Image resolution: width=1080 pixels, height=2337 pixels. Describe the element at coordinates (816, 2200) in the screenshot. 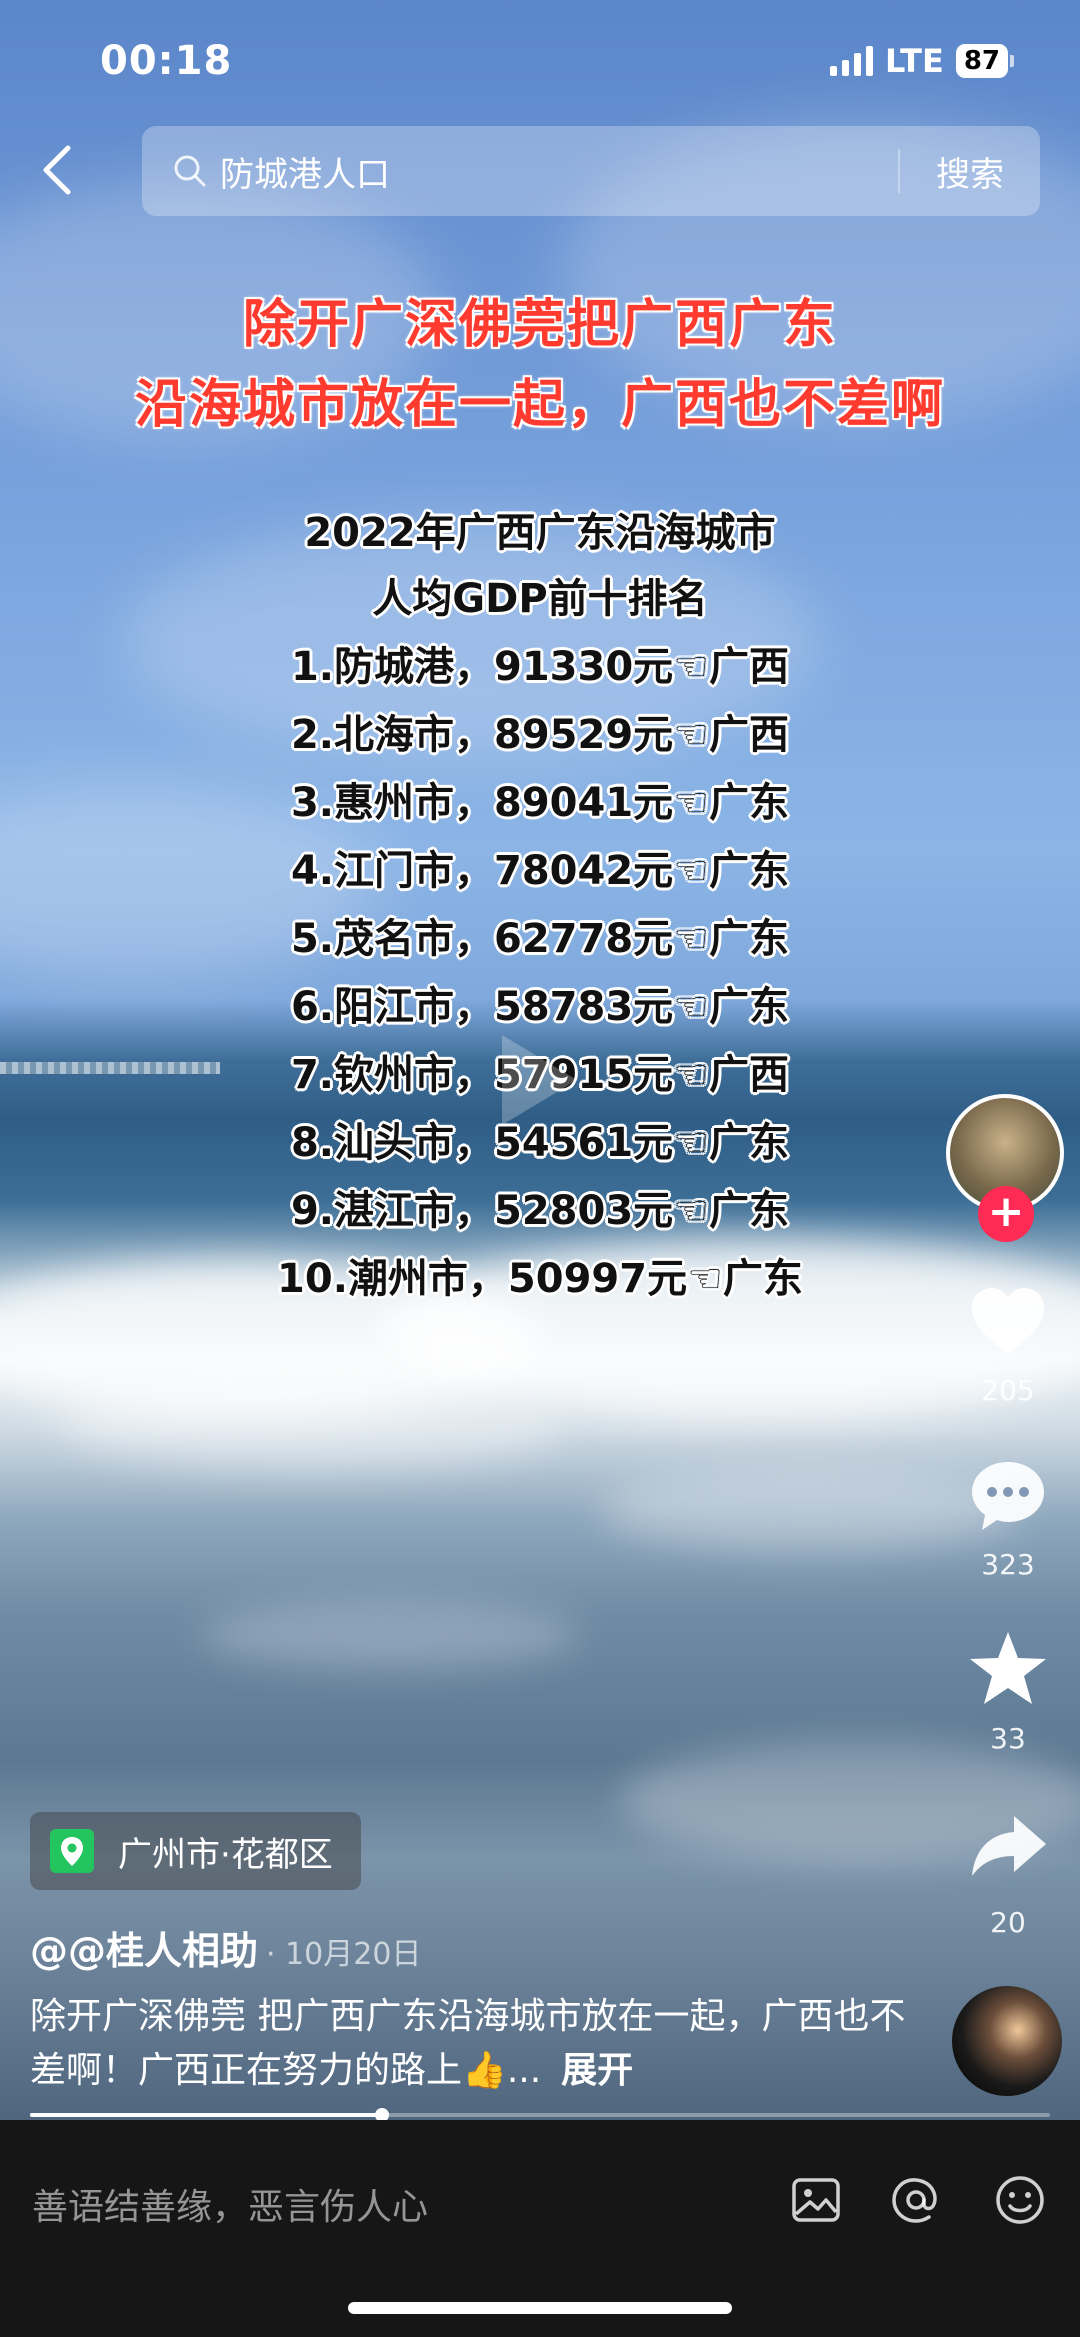

I see `image-icon` at that location.